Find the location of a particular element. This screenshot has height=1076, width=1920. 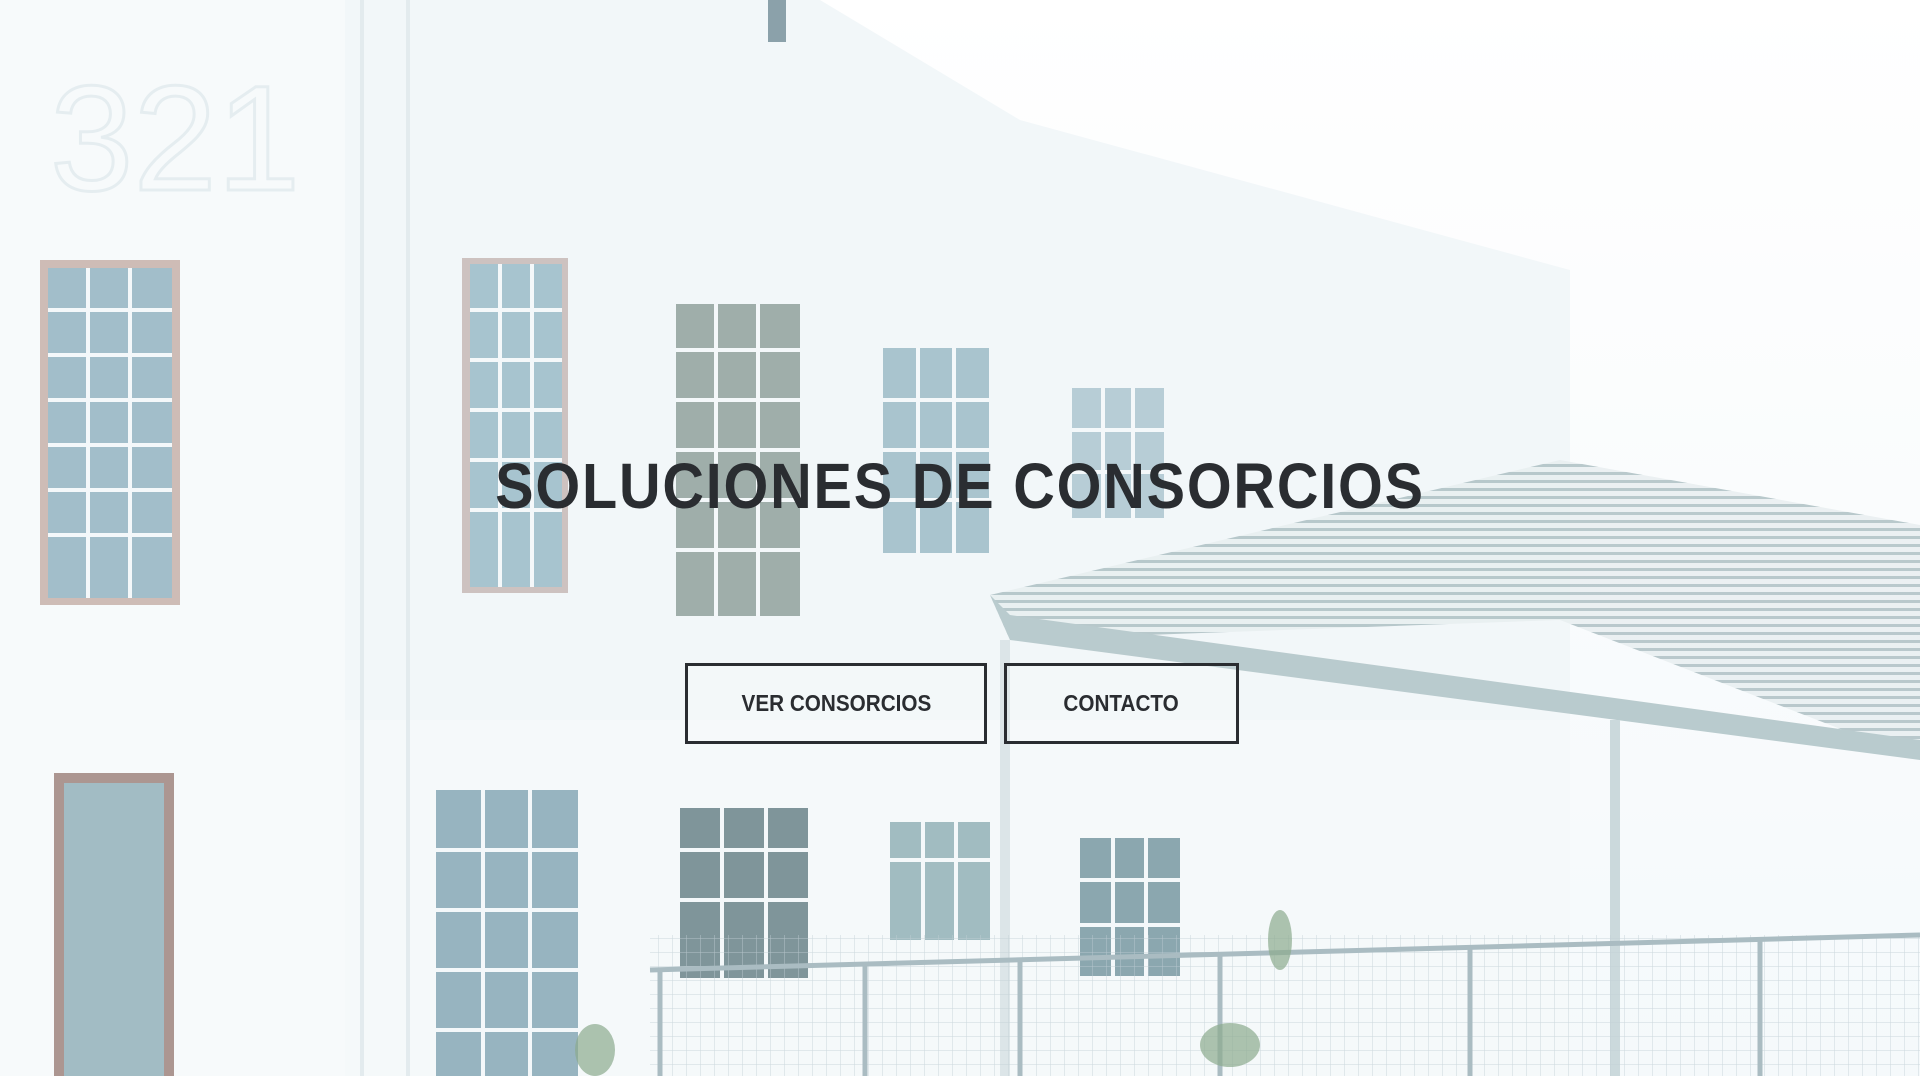

ver-consorcios-label: VER CONSORCIOS is located at coordinates (836, 703).